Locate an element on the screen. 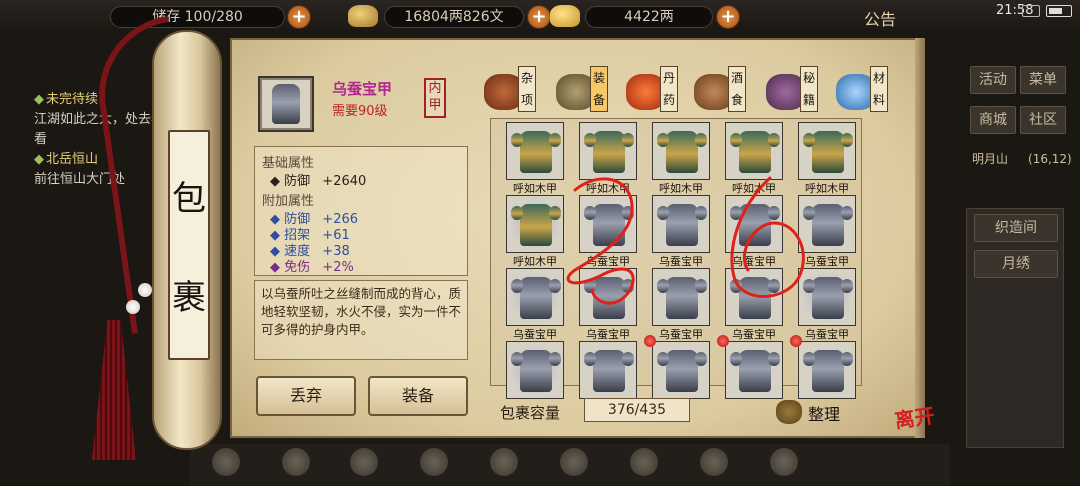 Image resolution: width=1080 pixels, height=486 pixels. tab-food: 酒食 is located at coordinates (726, 90).